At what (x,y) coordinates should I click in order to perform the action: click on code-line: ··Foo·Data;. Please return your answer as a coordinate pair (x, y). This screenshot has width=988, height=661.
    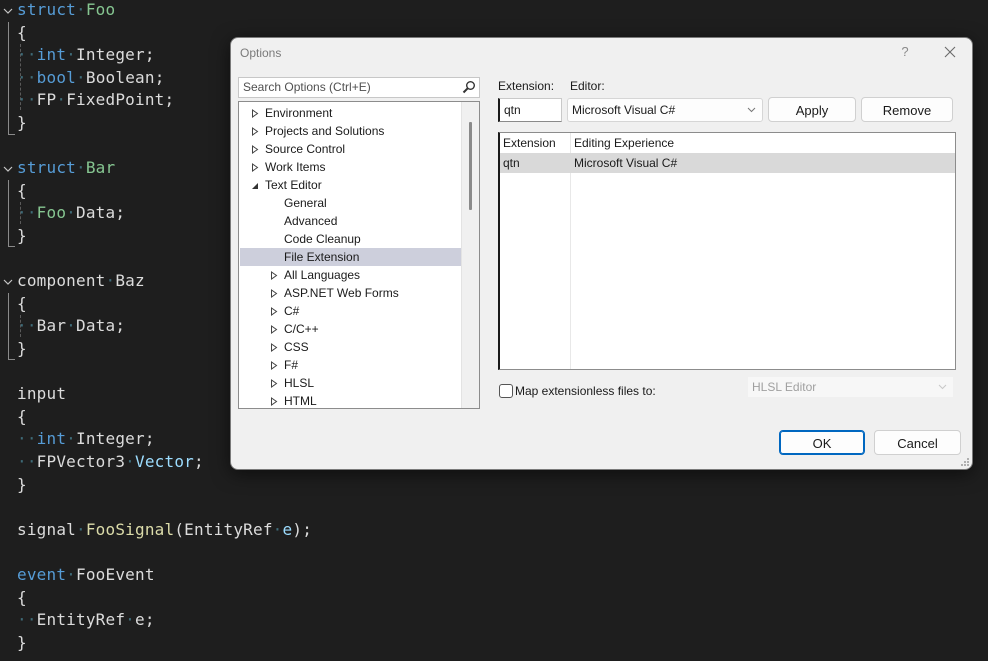
    Looking at the image, I should click on (71, 213).